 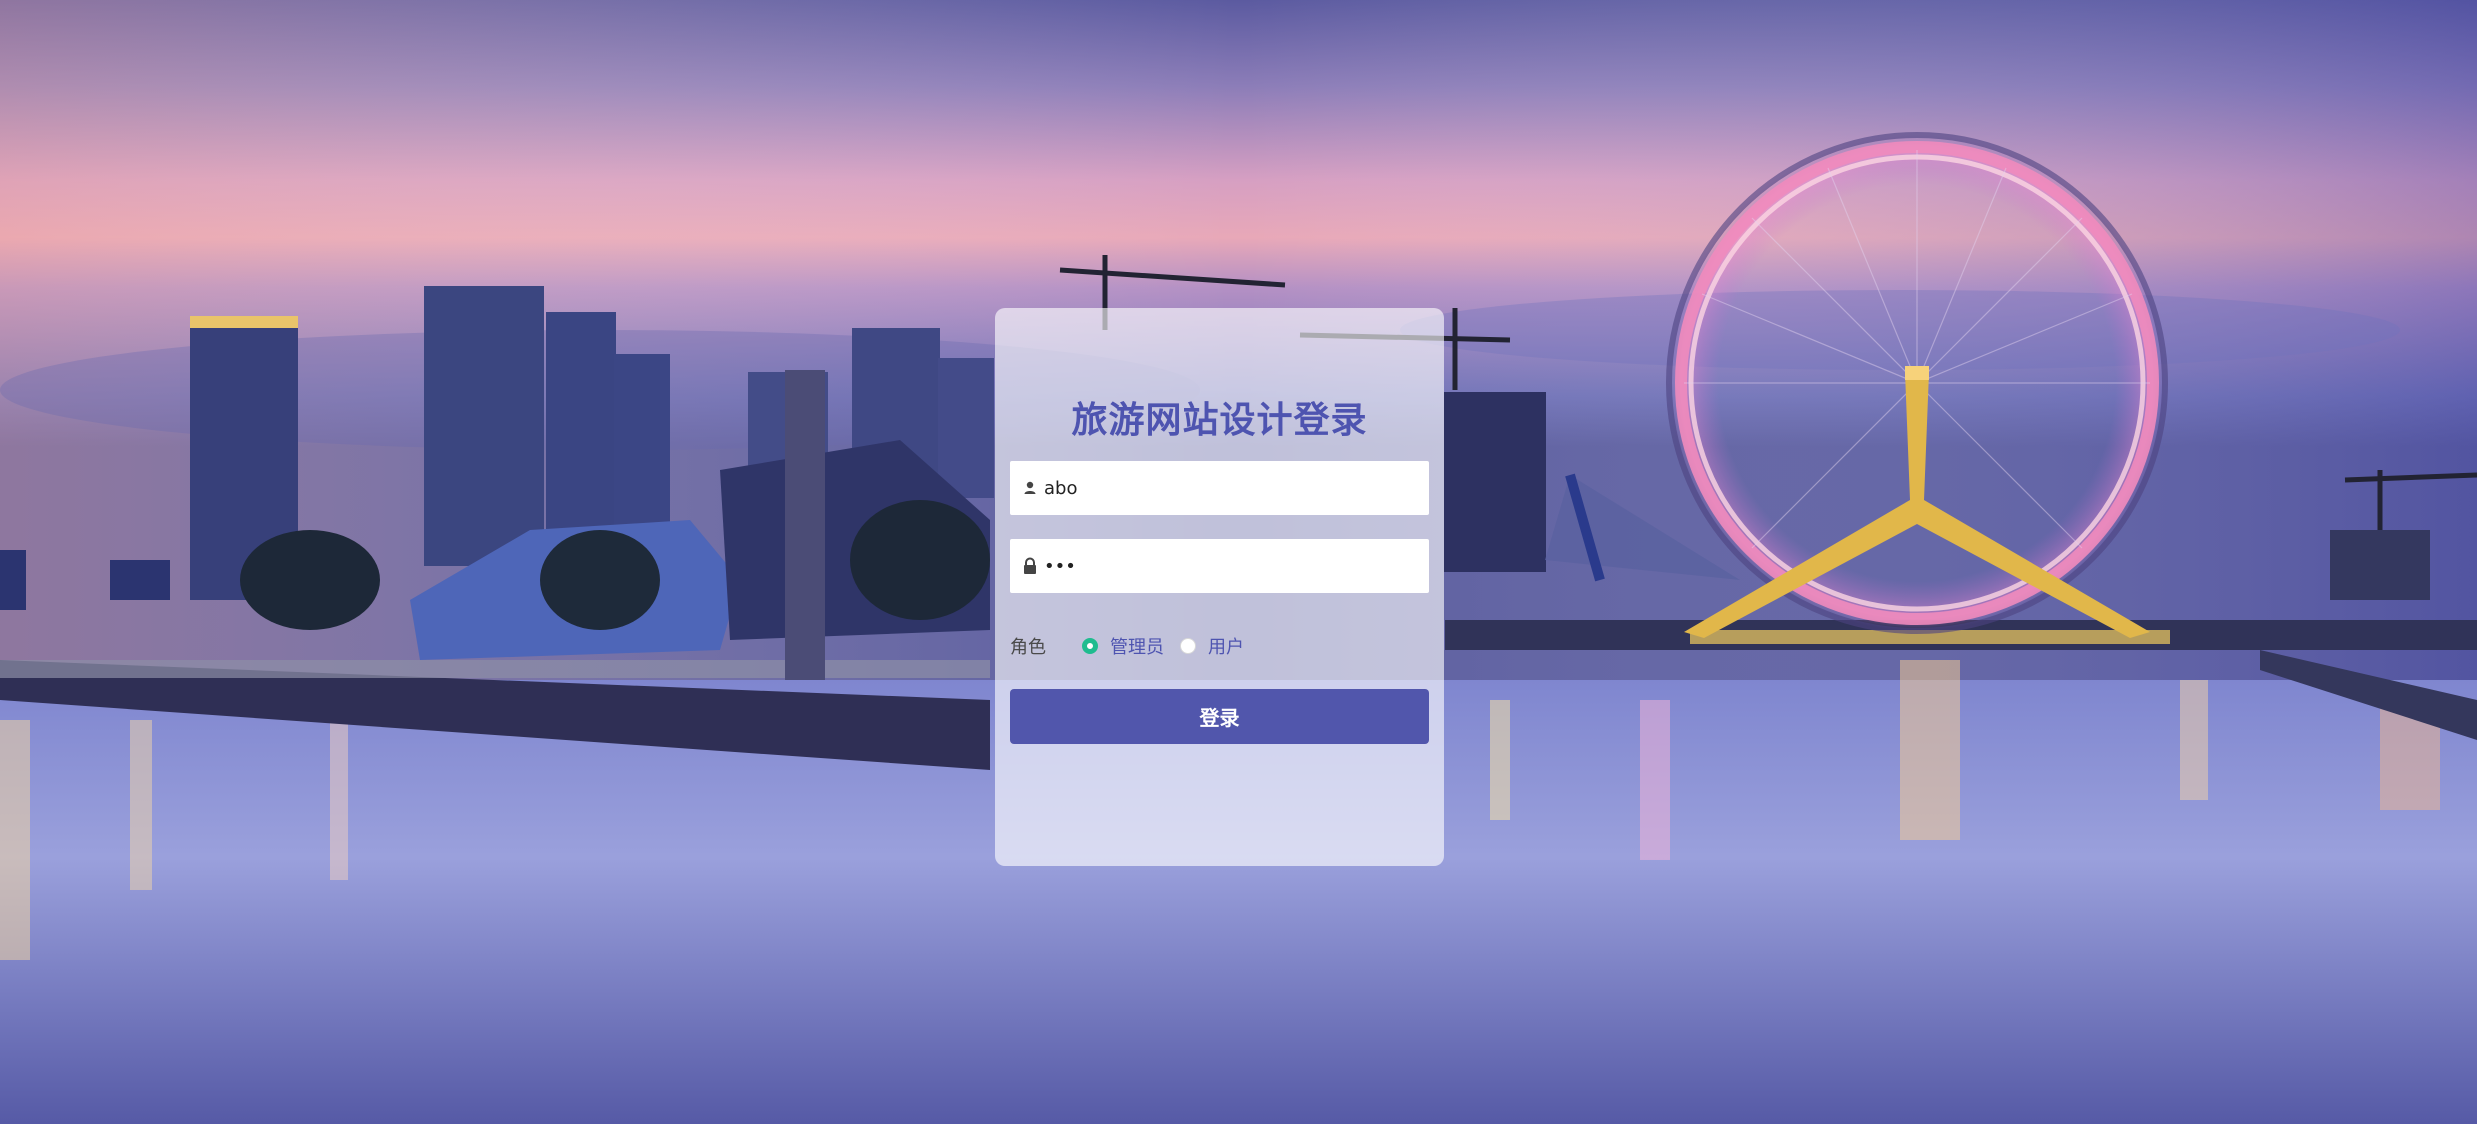 I want to click on login-card: 旅游网站设计登录 角色 管理员 用户 登录, so click(x=1219, y=587).